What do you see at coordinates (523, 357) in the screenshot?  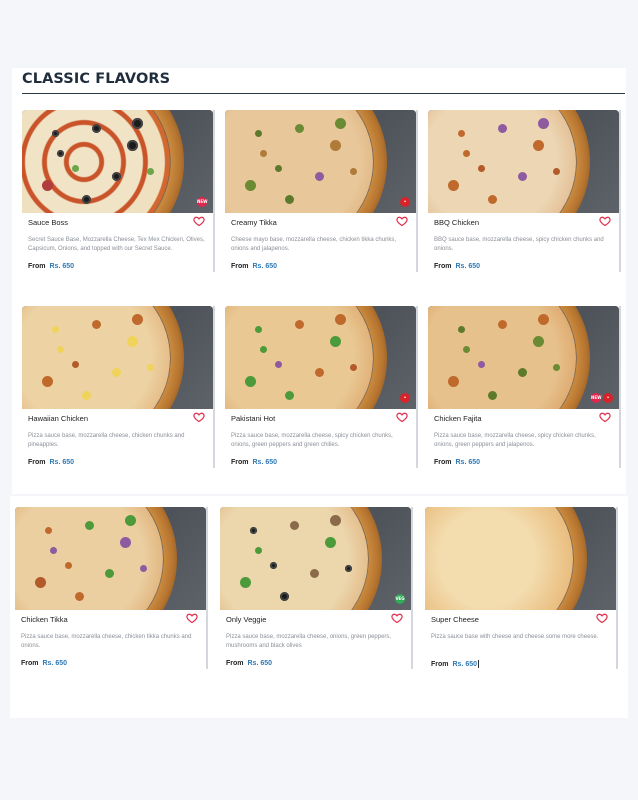 I see `pizza-image: • NEW` at bounding box center [523, 357].